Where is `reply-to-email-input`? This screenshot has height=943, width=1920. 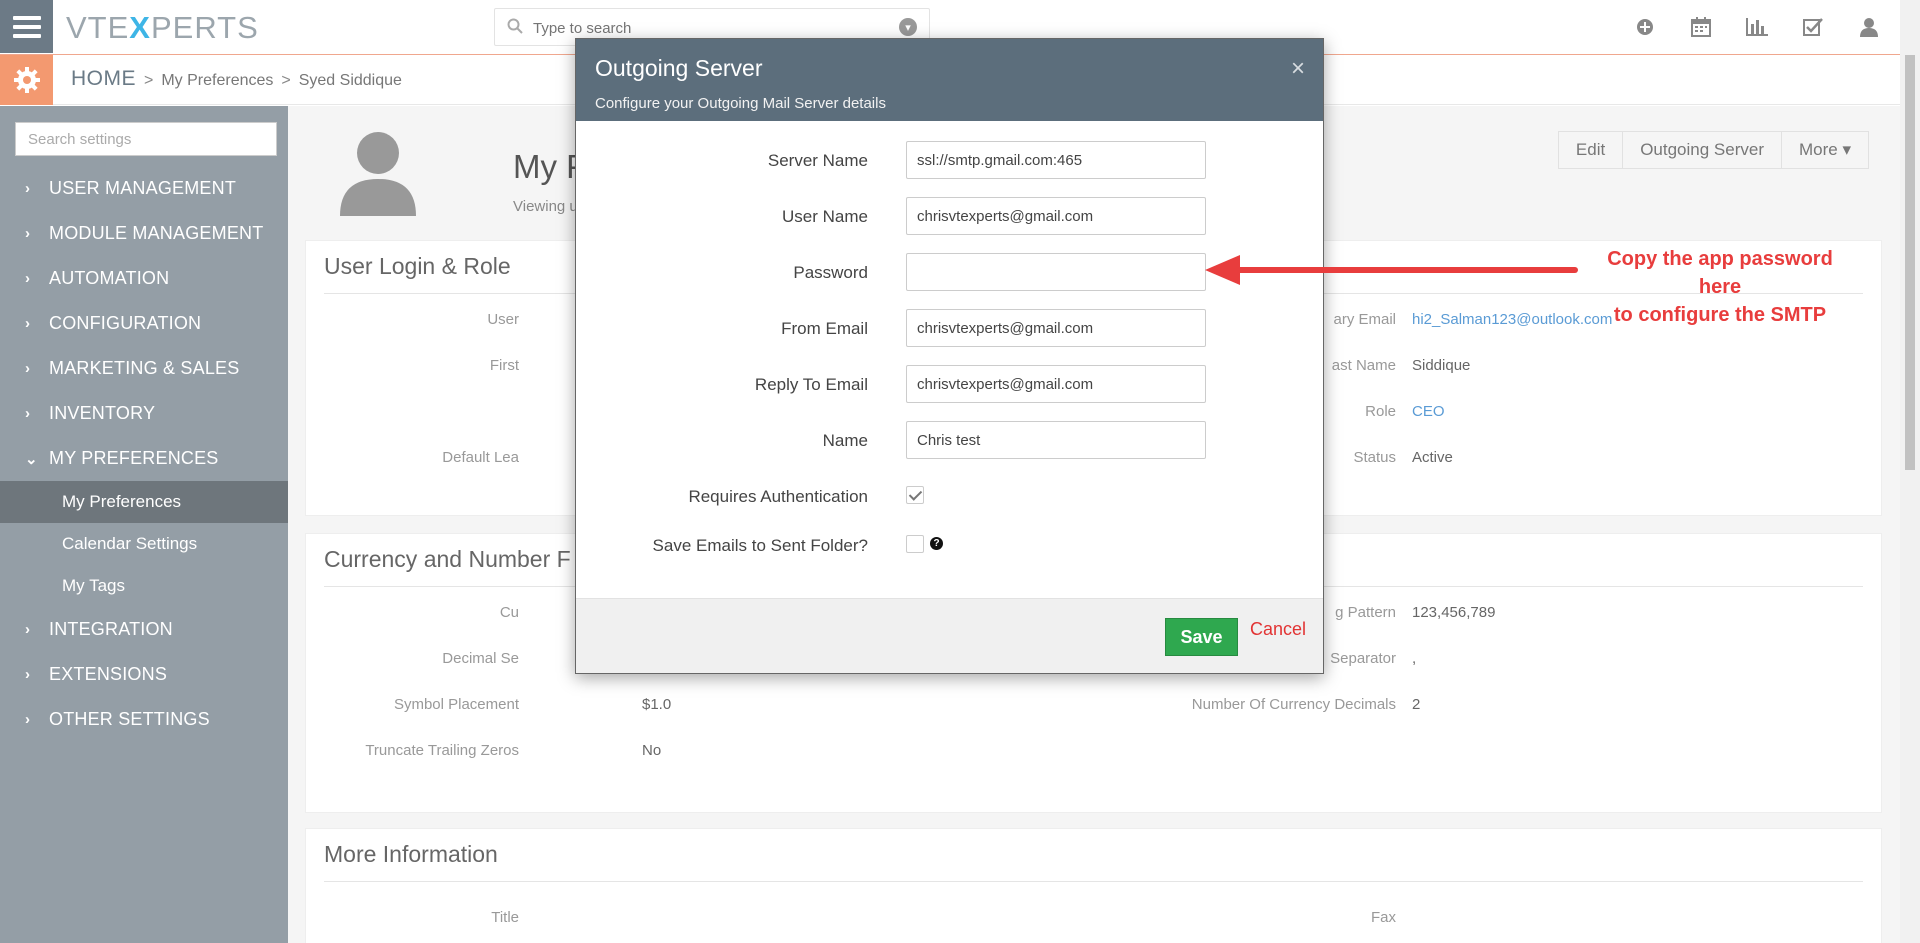 reply-to-email-input is located at coordinates (1056, 384).